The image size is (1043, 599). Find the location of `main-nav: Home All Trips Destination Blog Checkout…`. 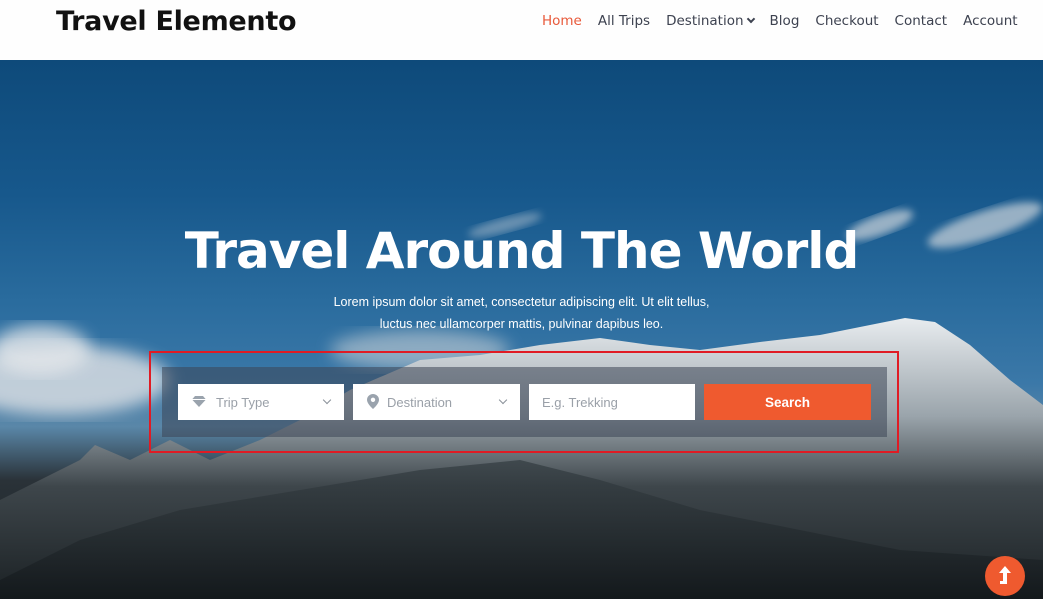

main-nav: Home All Trips Destination Blog Checkout… is located at coordinates (788, 21).